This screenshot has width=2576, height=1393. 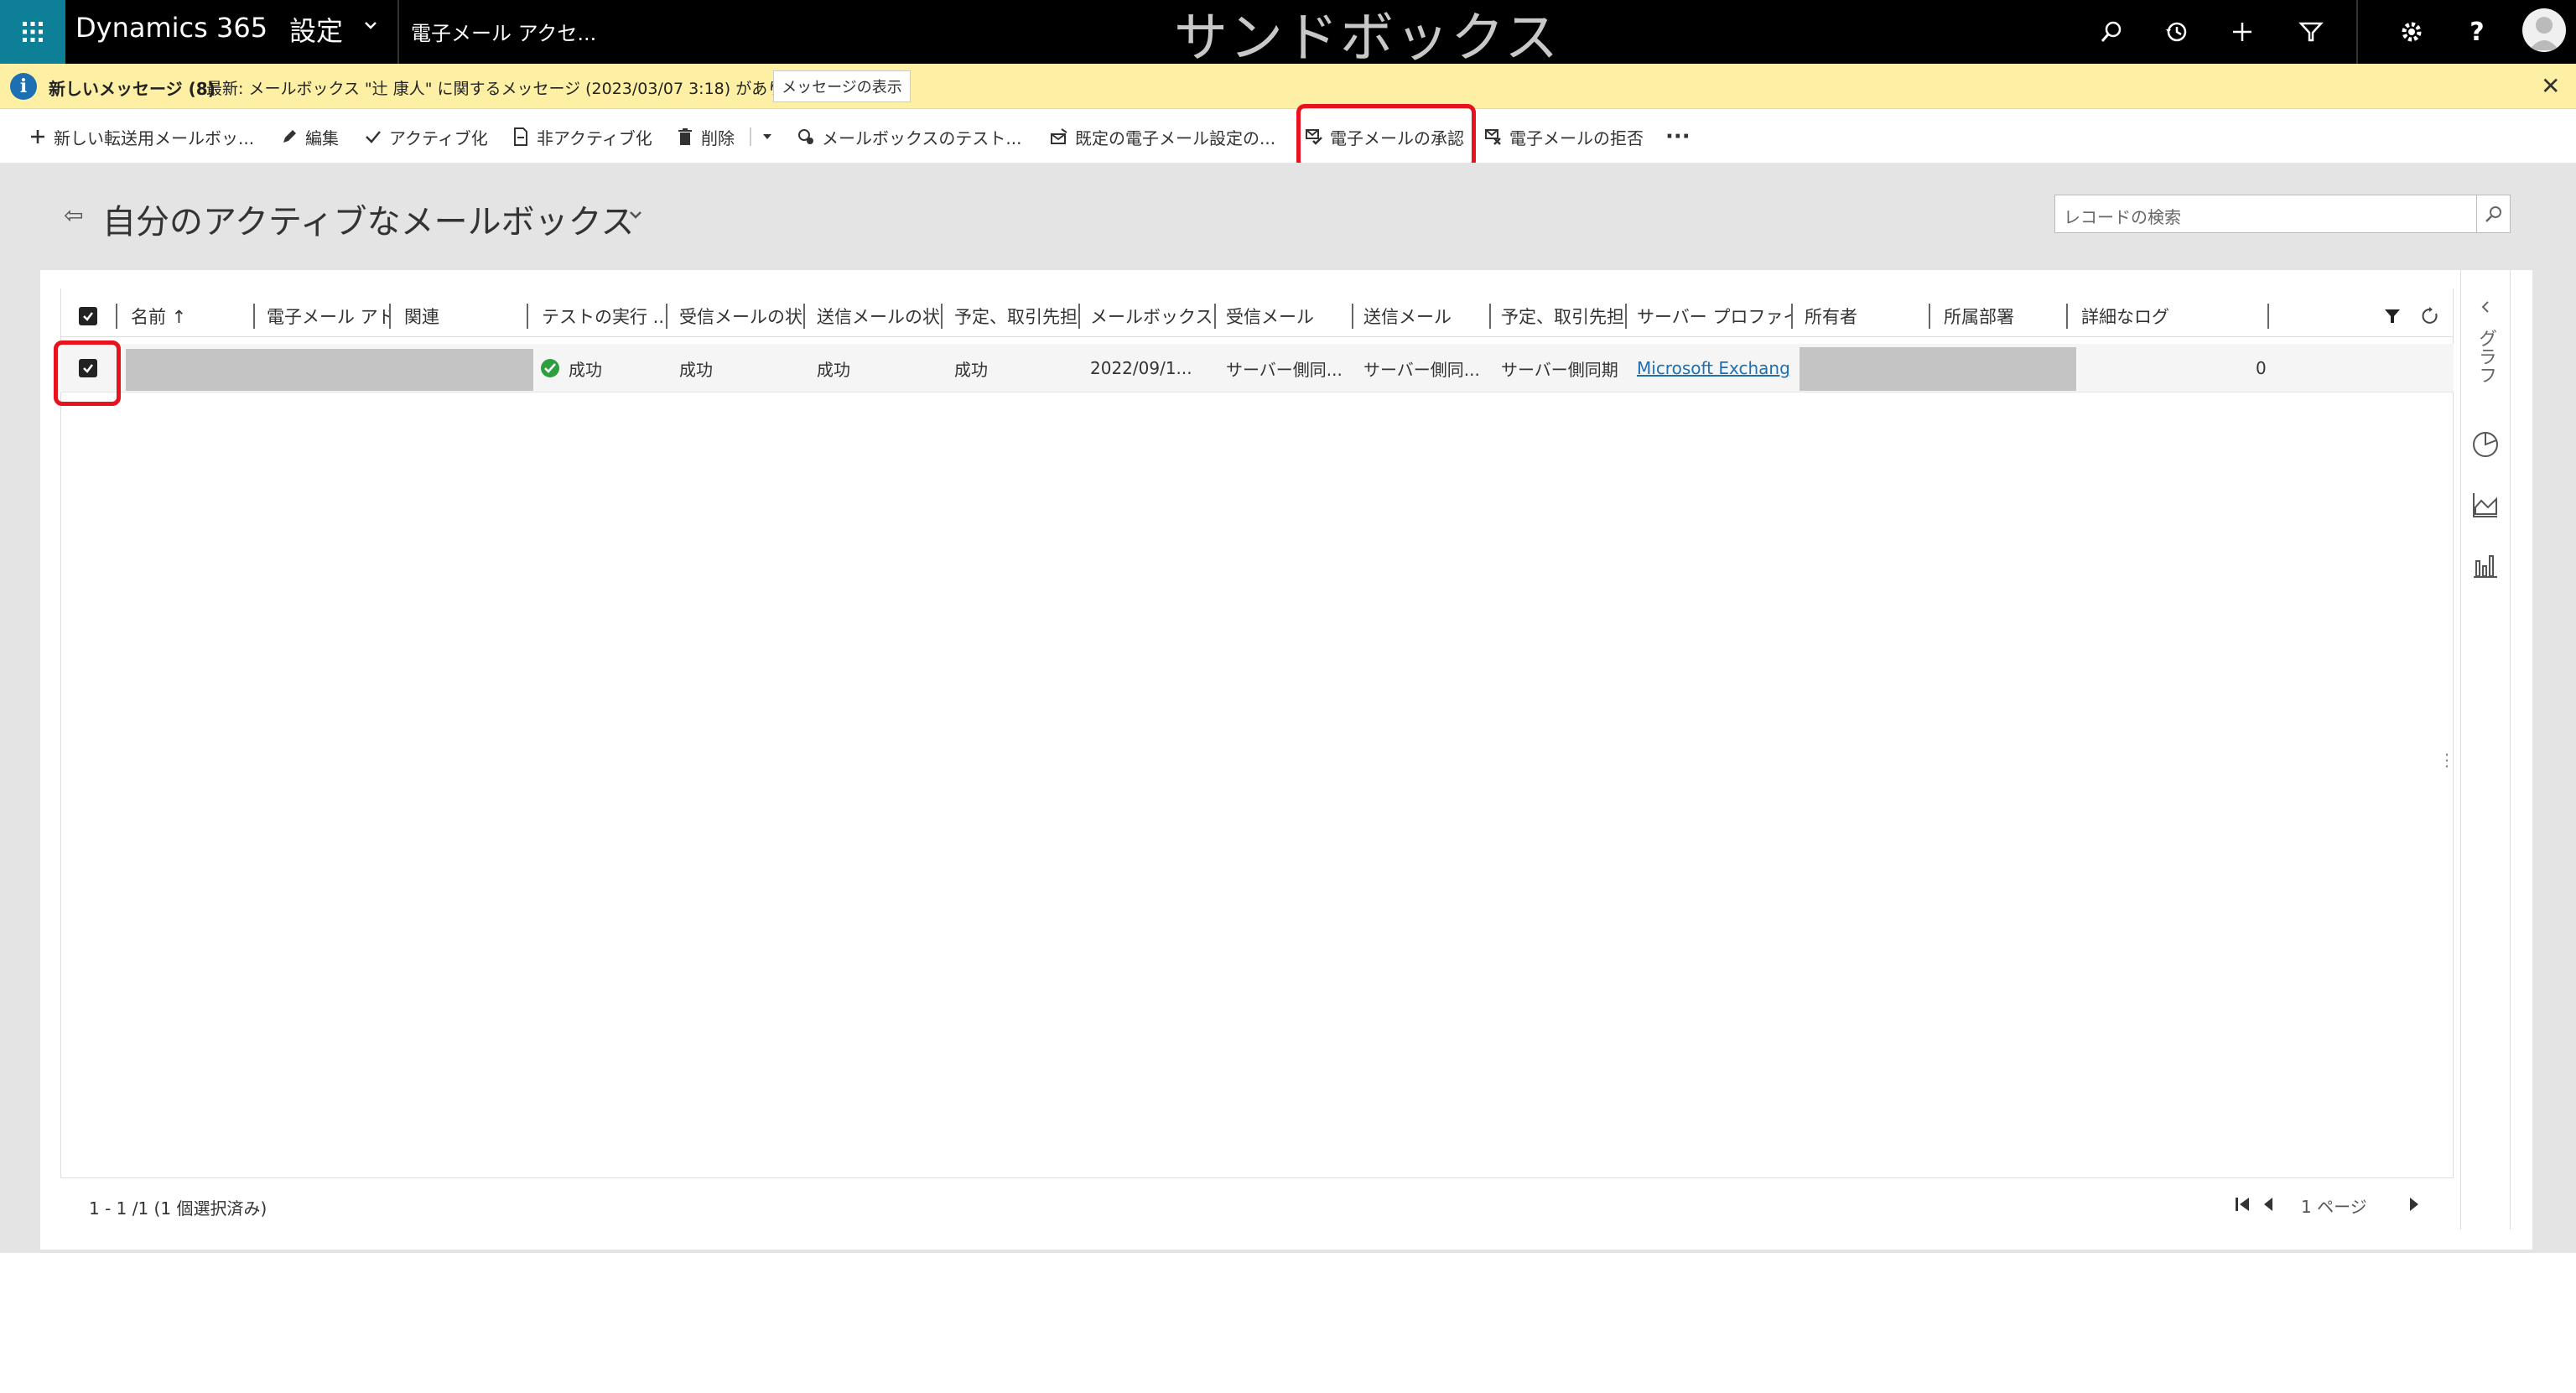 I want to click on column-header-server-profile: サーバー プロファイ, so click(x=1714, y=316).